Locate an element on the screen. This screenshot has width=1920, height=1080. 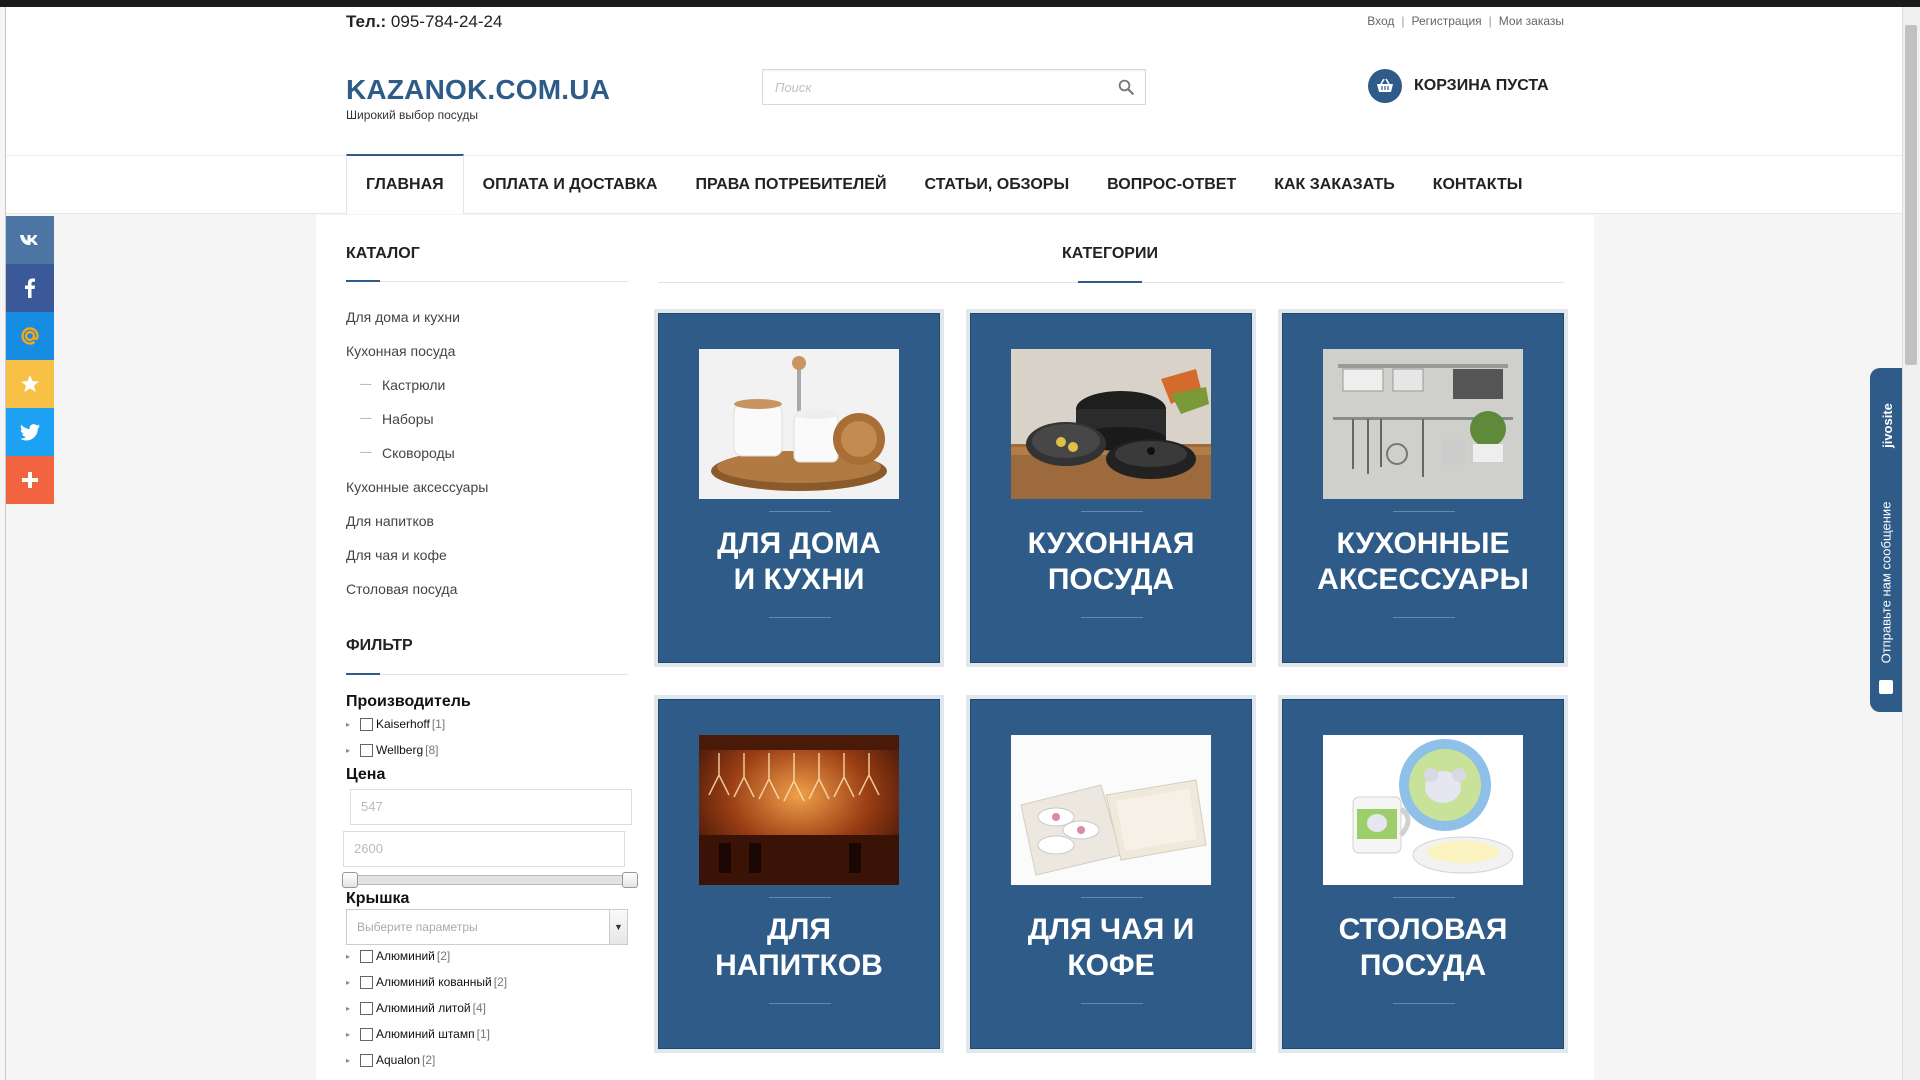
nav-how-to-order: КАК ЗАКАЗАТЬ is located at coordinates (1334, 185).